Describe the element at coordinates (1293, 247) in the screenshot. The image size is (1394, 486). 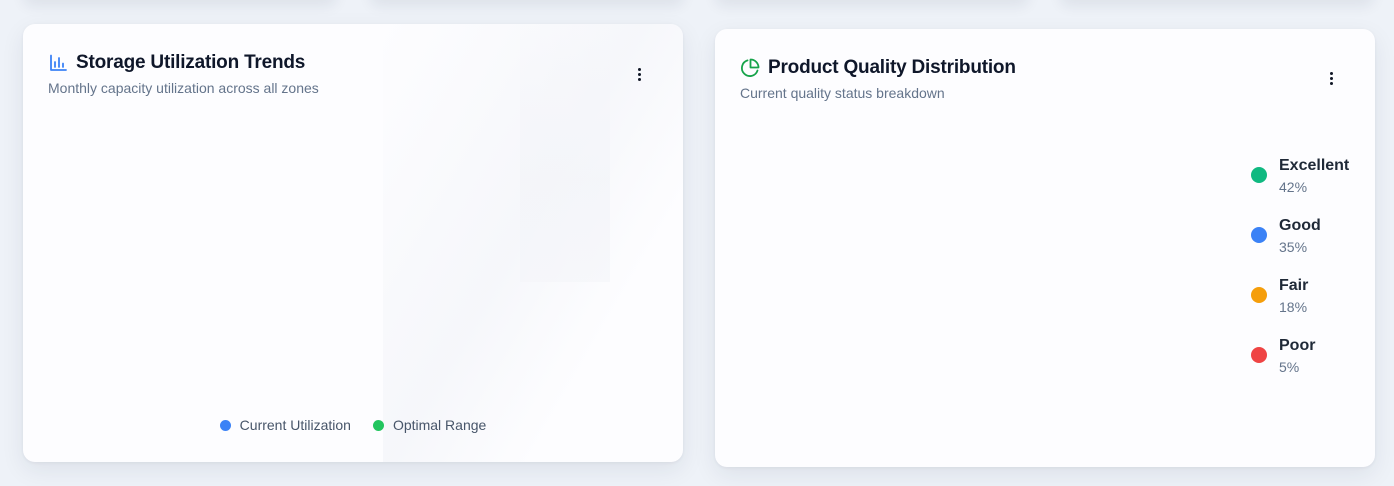
I see `legend-percent: 35%` at that location.